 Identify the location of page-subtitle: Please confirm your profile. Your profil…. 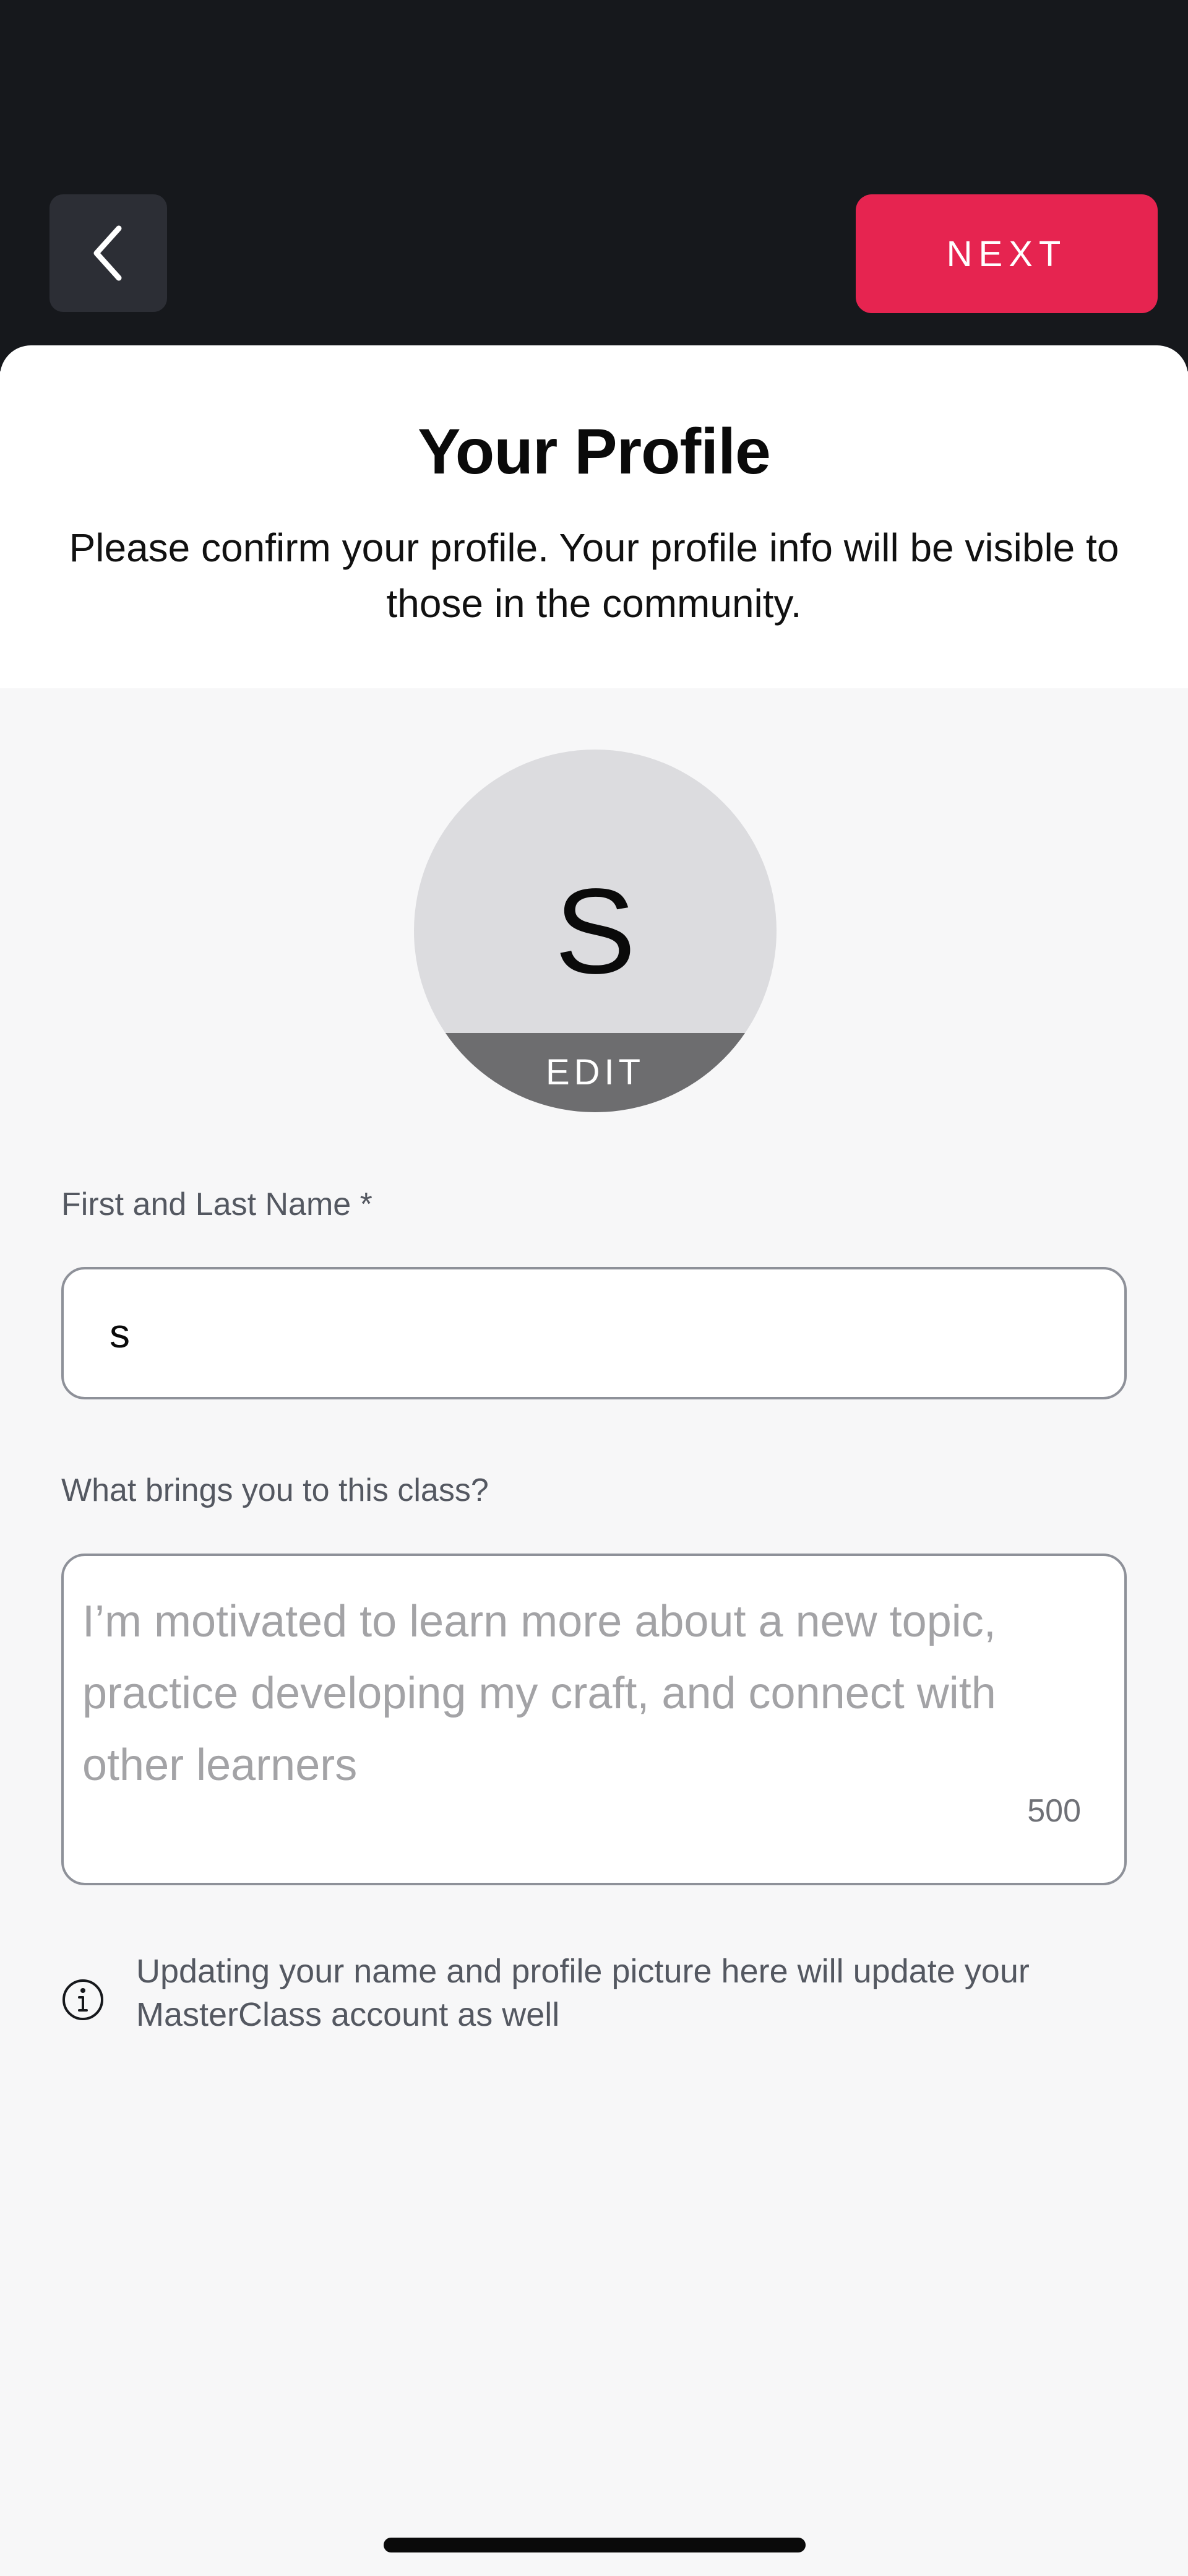
(594, 575).